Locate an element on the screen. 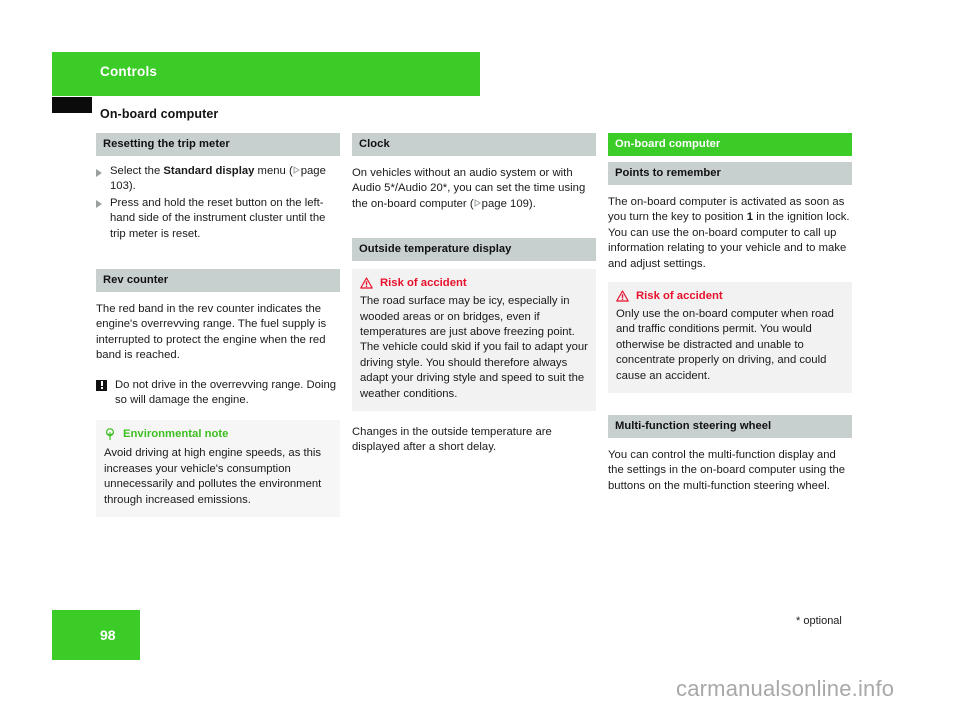  environmental-note-title-row: Environmental note is located at coordinates (218, 436).